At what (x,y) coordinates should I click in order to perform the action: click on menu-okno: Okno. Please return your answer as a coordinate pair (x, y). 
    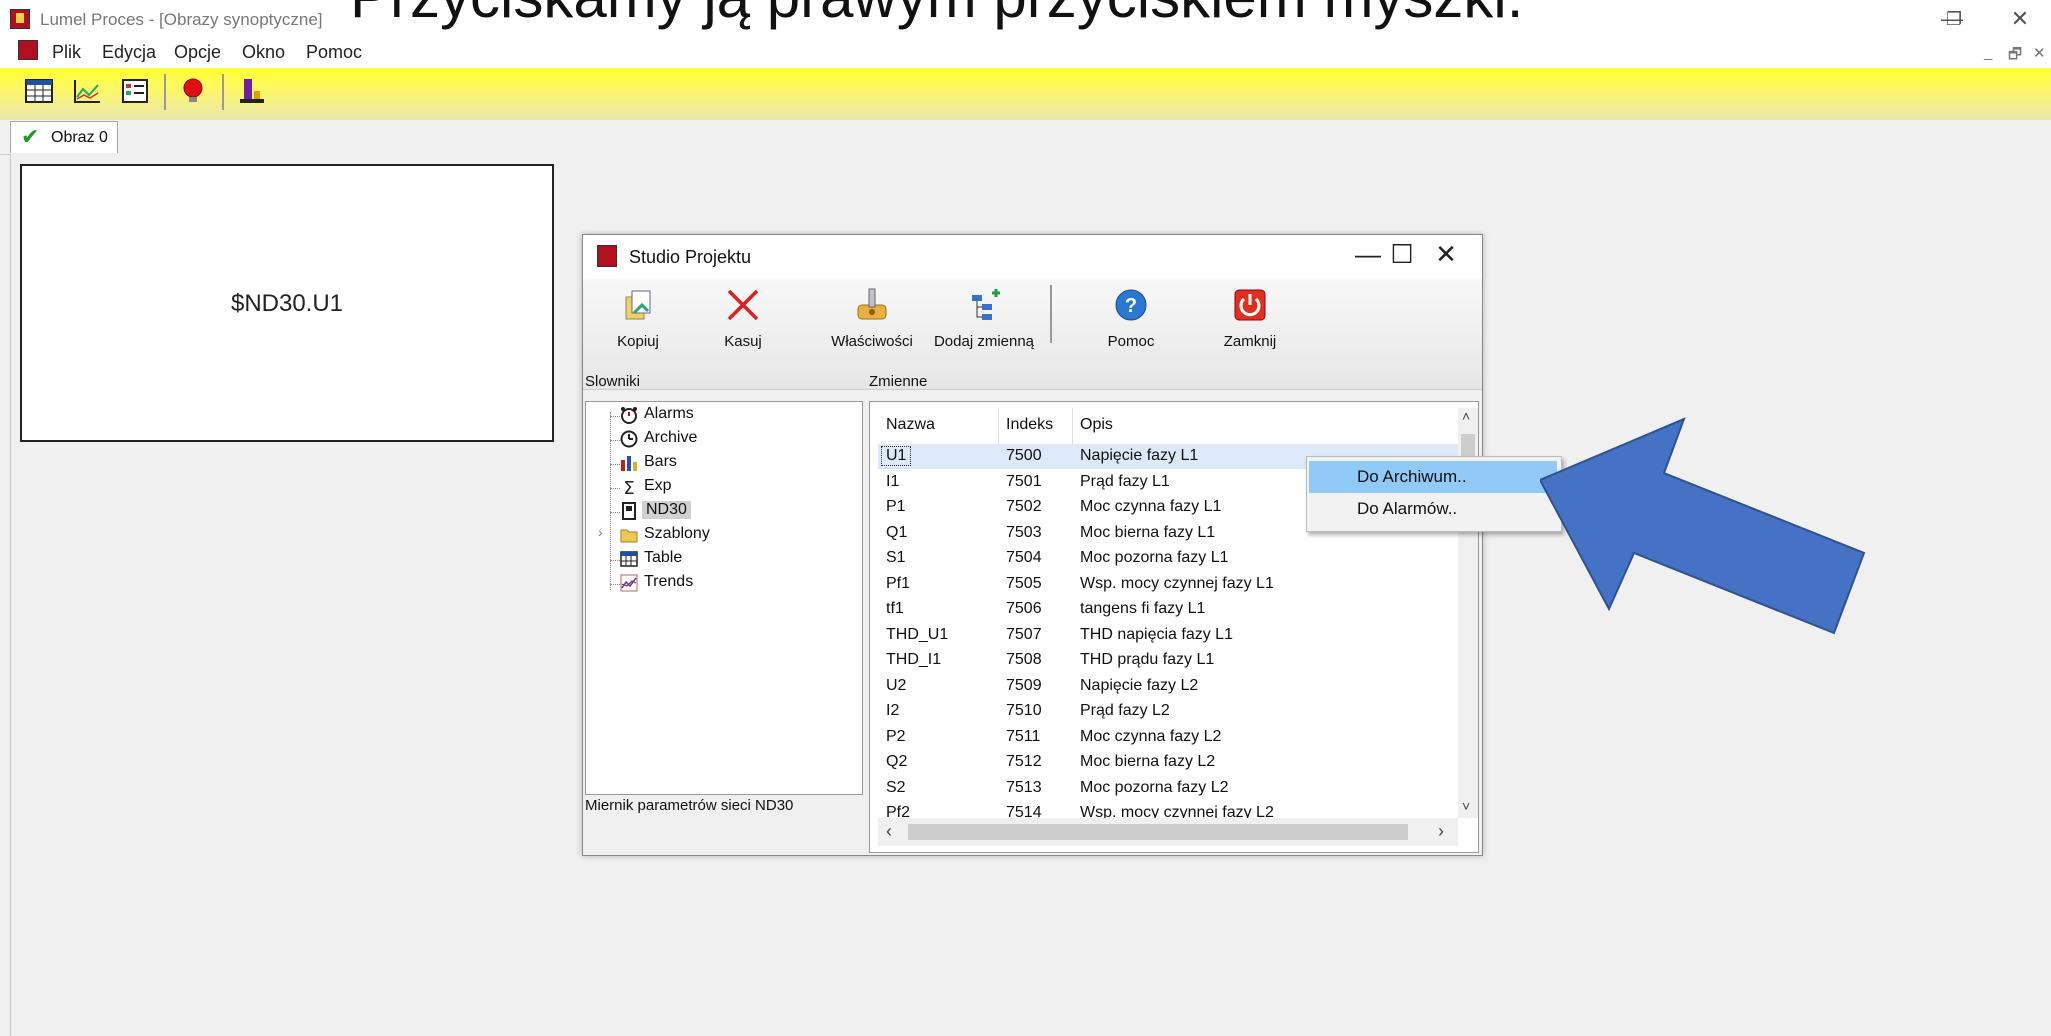
    Looking at the image, I should click on (263, 52).